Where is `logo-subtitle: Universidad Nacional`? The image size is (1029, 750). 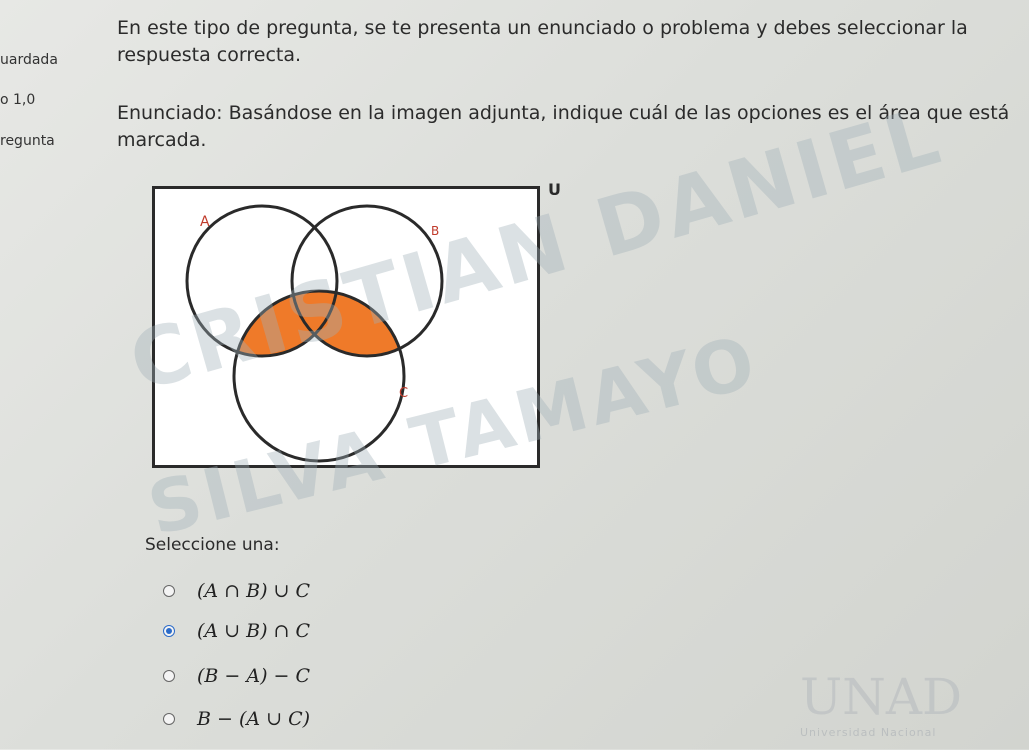
logo-subtitle: Universidad Nacional is located at coordinates (868, 732).